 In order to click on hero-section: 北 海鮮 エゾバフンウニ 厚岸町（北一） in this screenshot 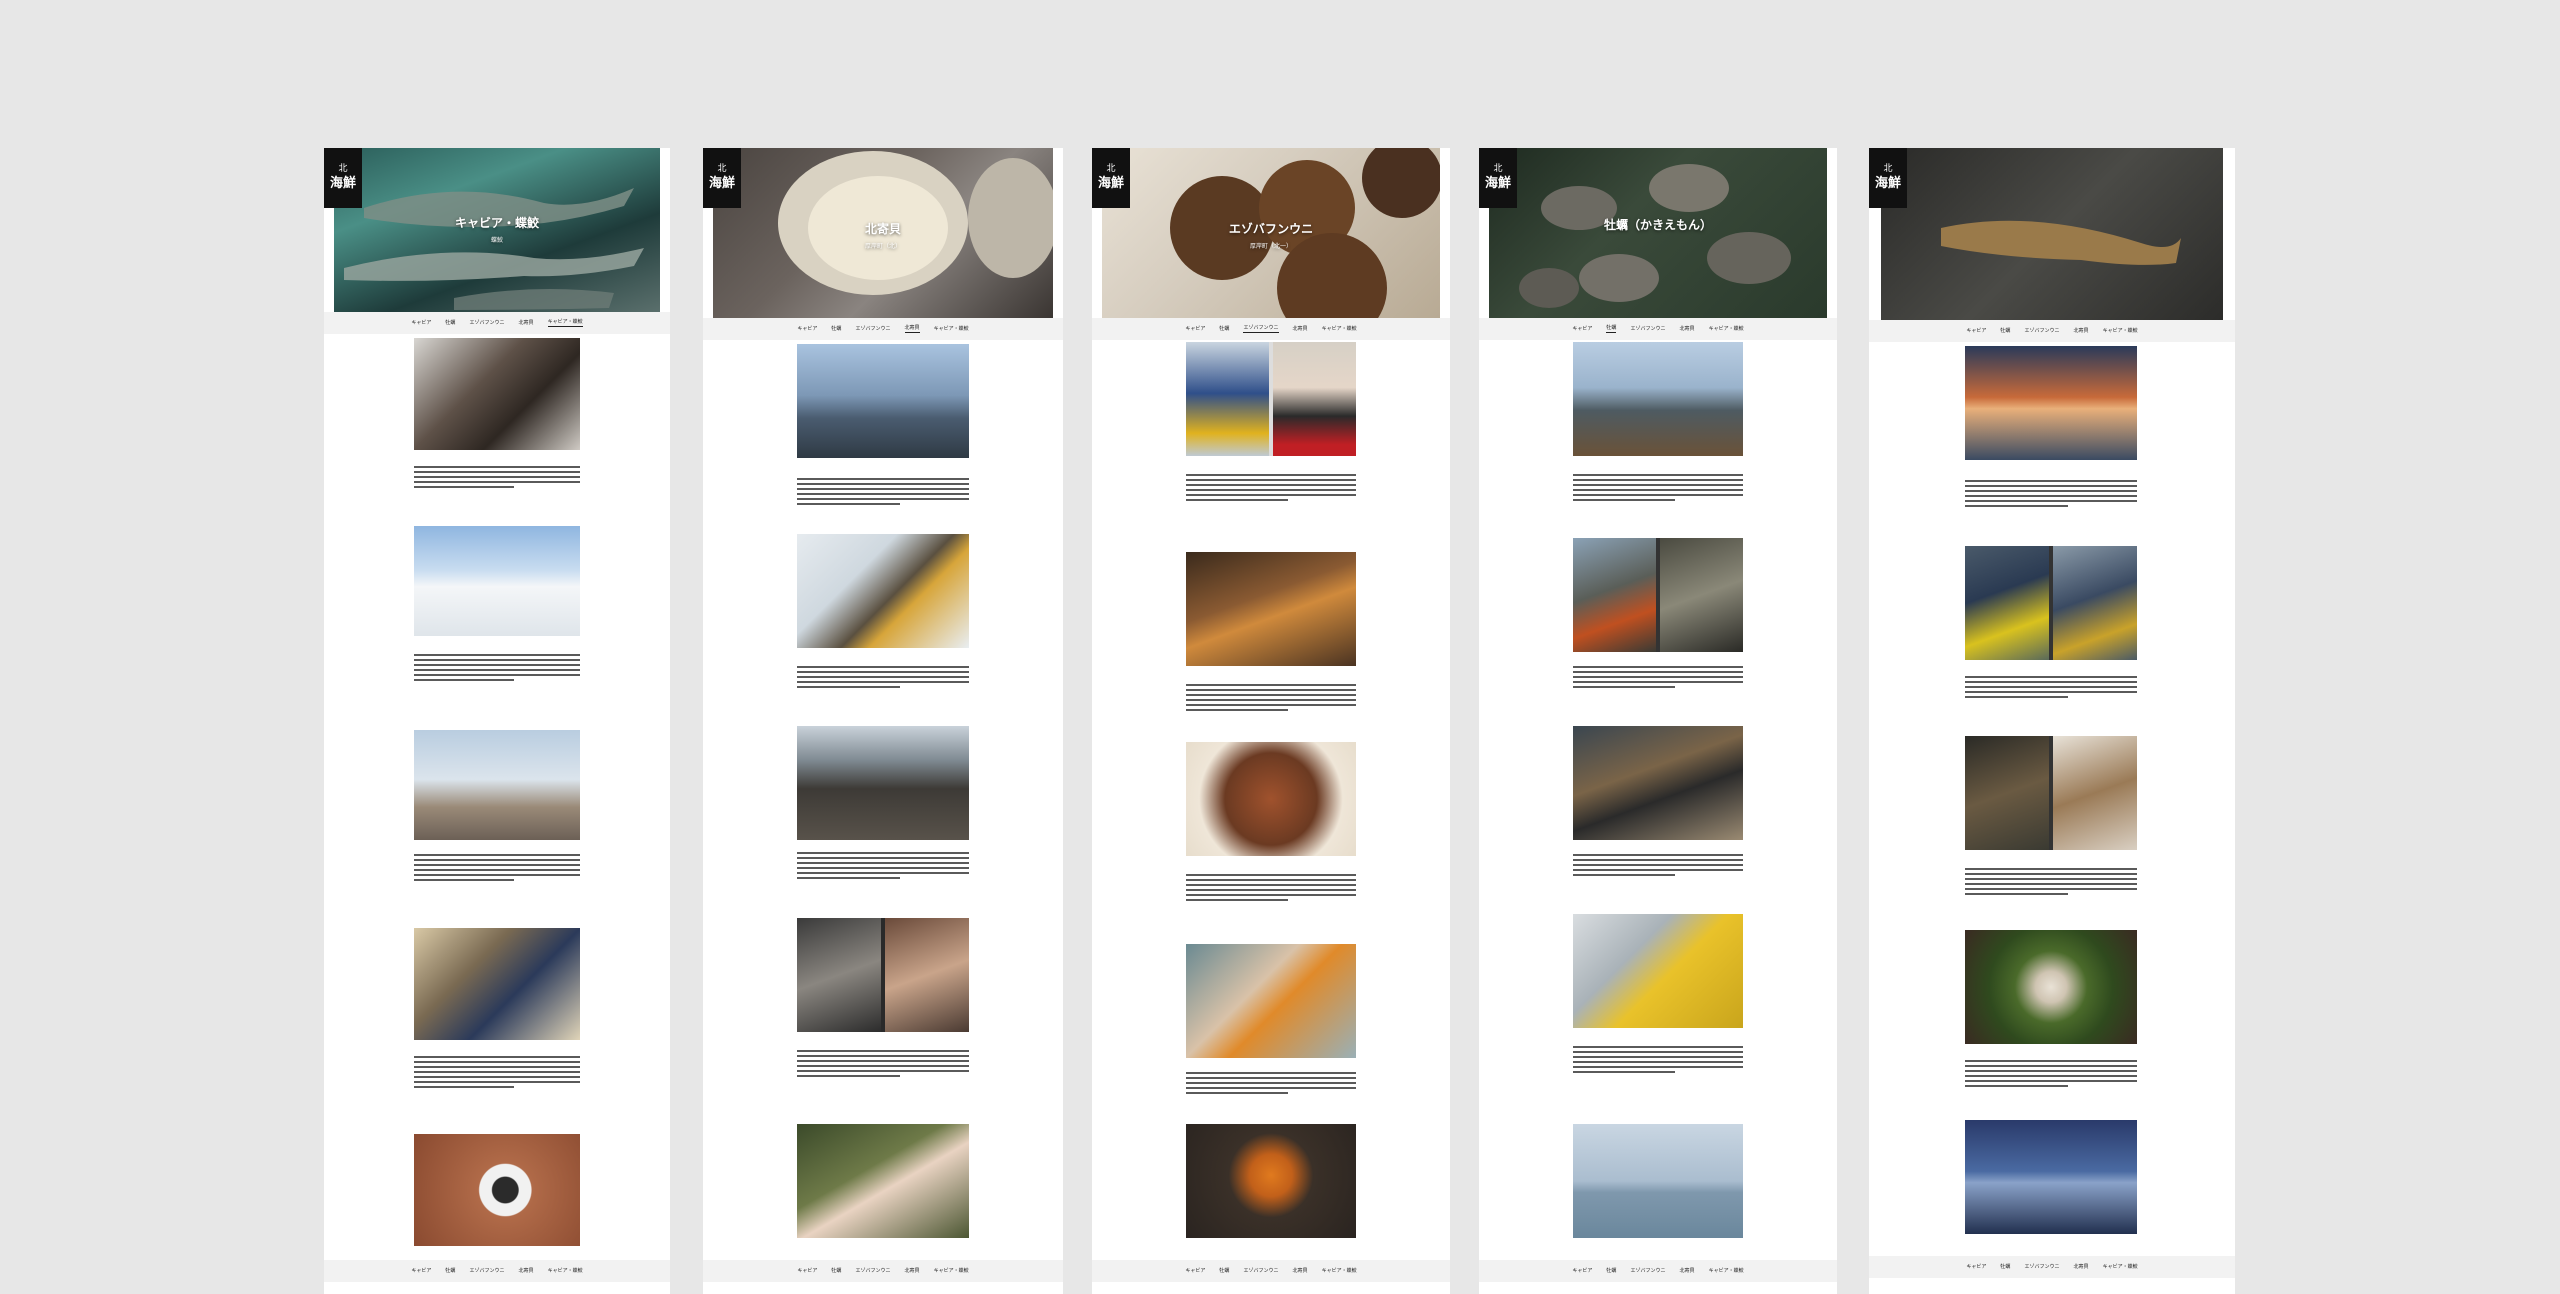, I will do `click(1271, 246)`.